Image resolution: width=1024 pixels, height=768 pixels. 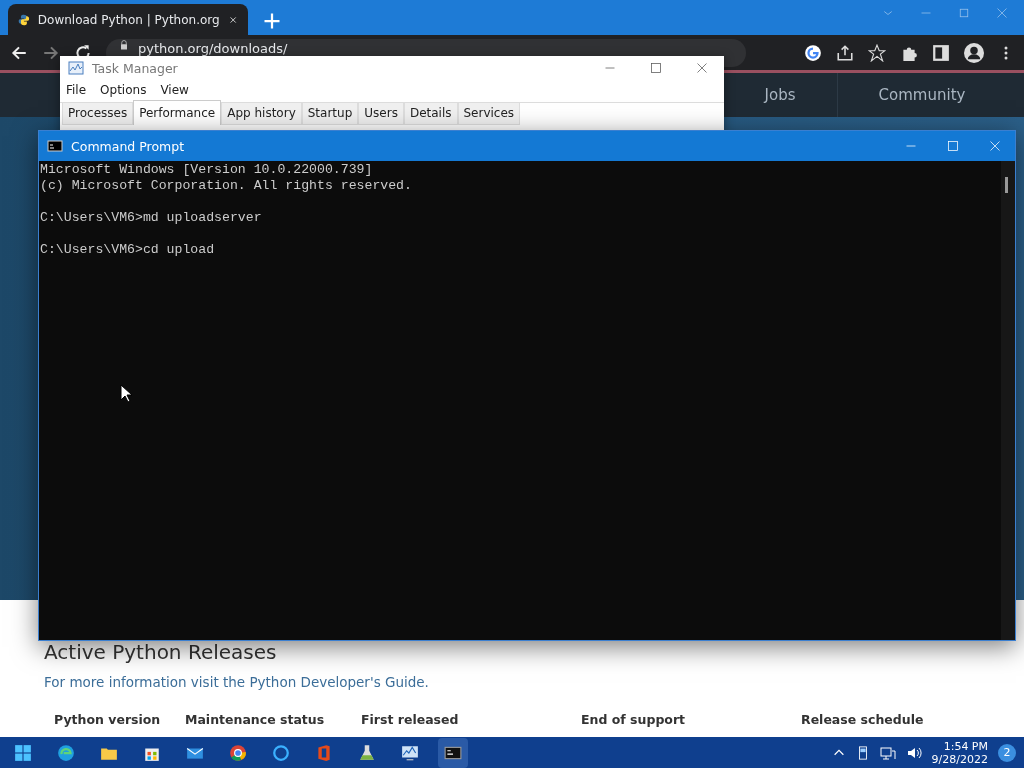 What do you see at coordinates (330, 114) in the screenshot?
I see `tab: Startup` at bounding box center [330, 114].